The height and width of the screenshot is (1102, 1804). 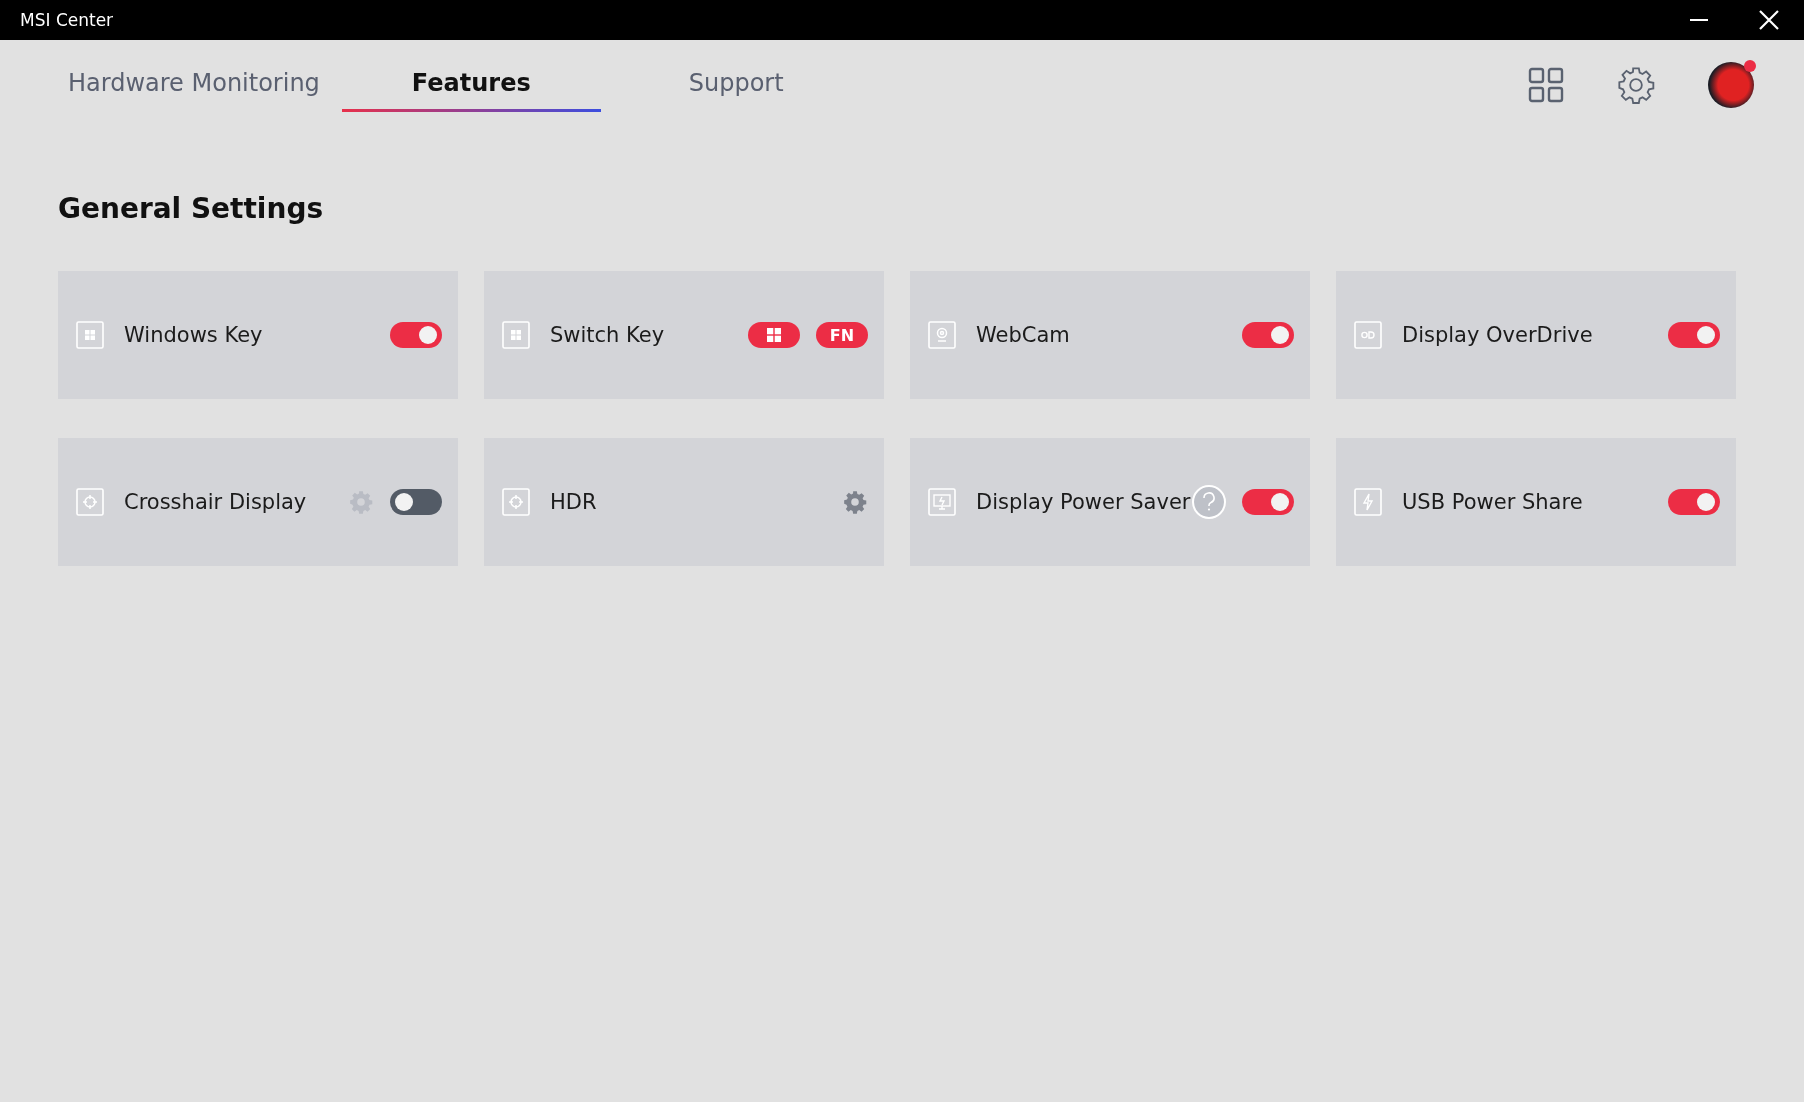 What do you see at coordinates (942, 335) in the screenshot?
I see `webcam-icon` at bounding box center [942, 335].